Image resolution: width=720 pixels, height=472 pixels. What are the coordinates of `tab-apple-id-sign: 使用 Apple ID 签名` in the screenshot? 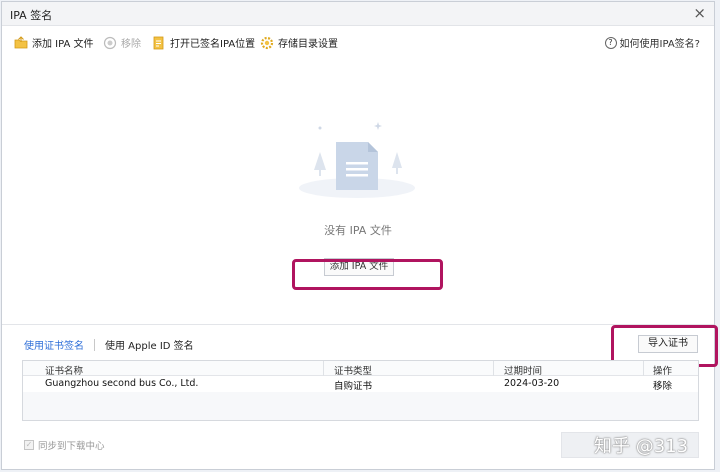 It's located at (149, 344).